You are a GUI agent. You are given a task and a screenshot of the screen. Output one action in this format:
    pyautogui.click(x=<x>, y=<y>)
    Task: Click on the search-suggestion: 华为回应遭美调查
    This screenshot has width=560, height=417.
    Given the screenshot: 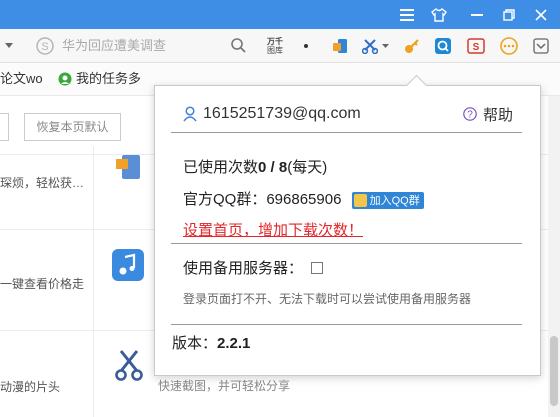 What is the action you would take?
    pyautogui.click(x=114, y=45)
    